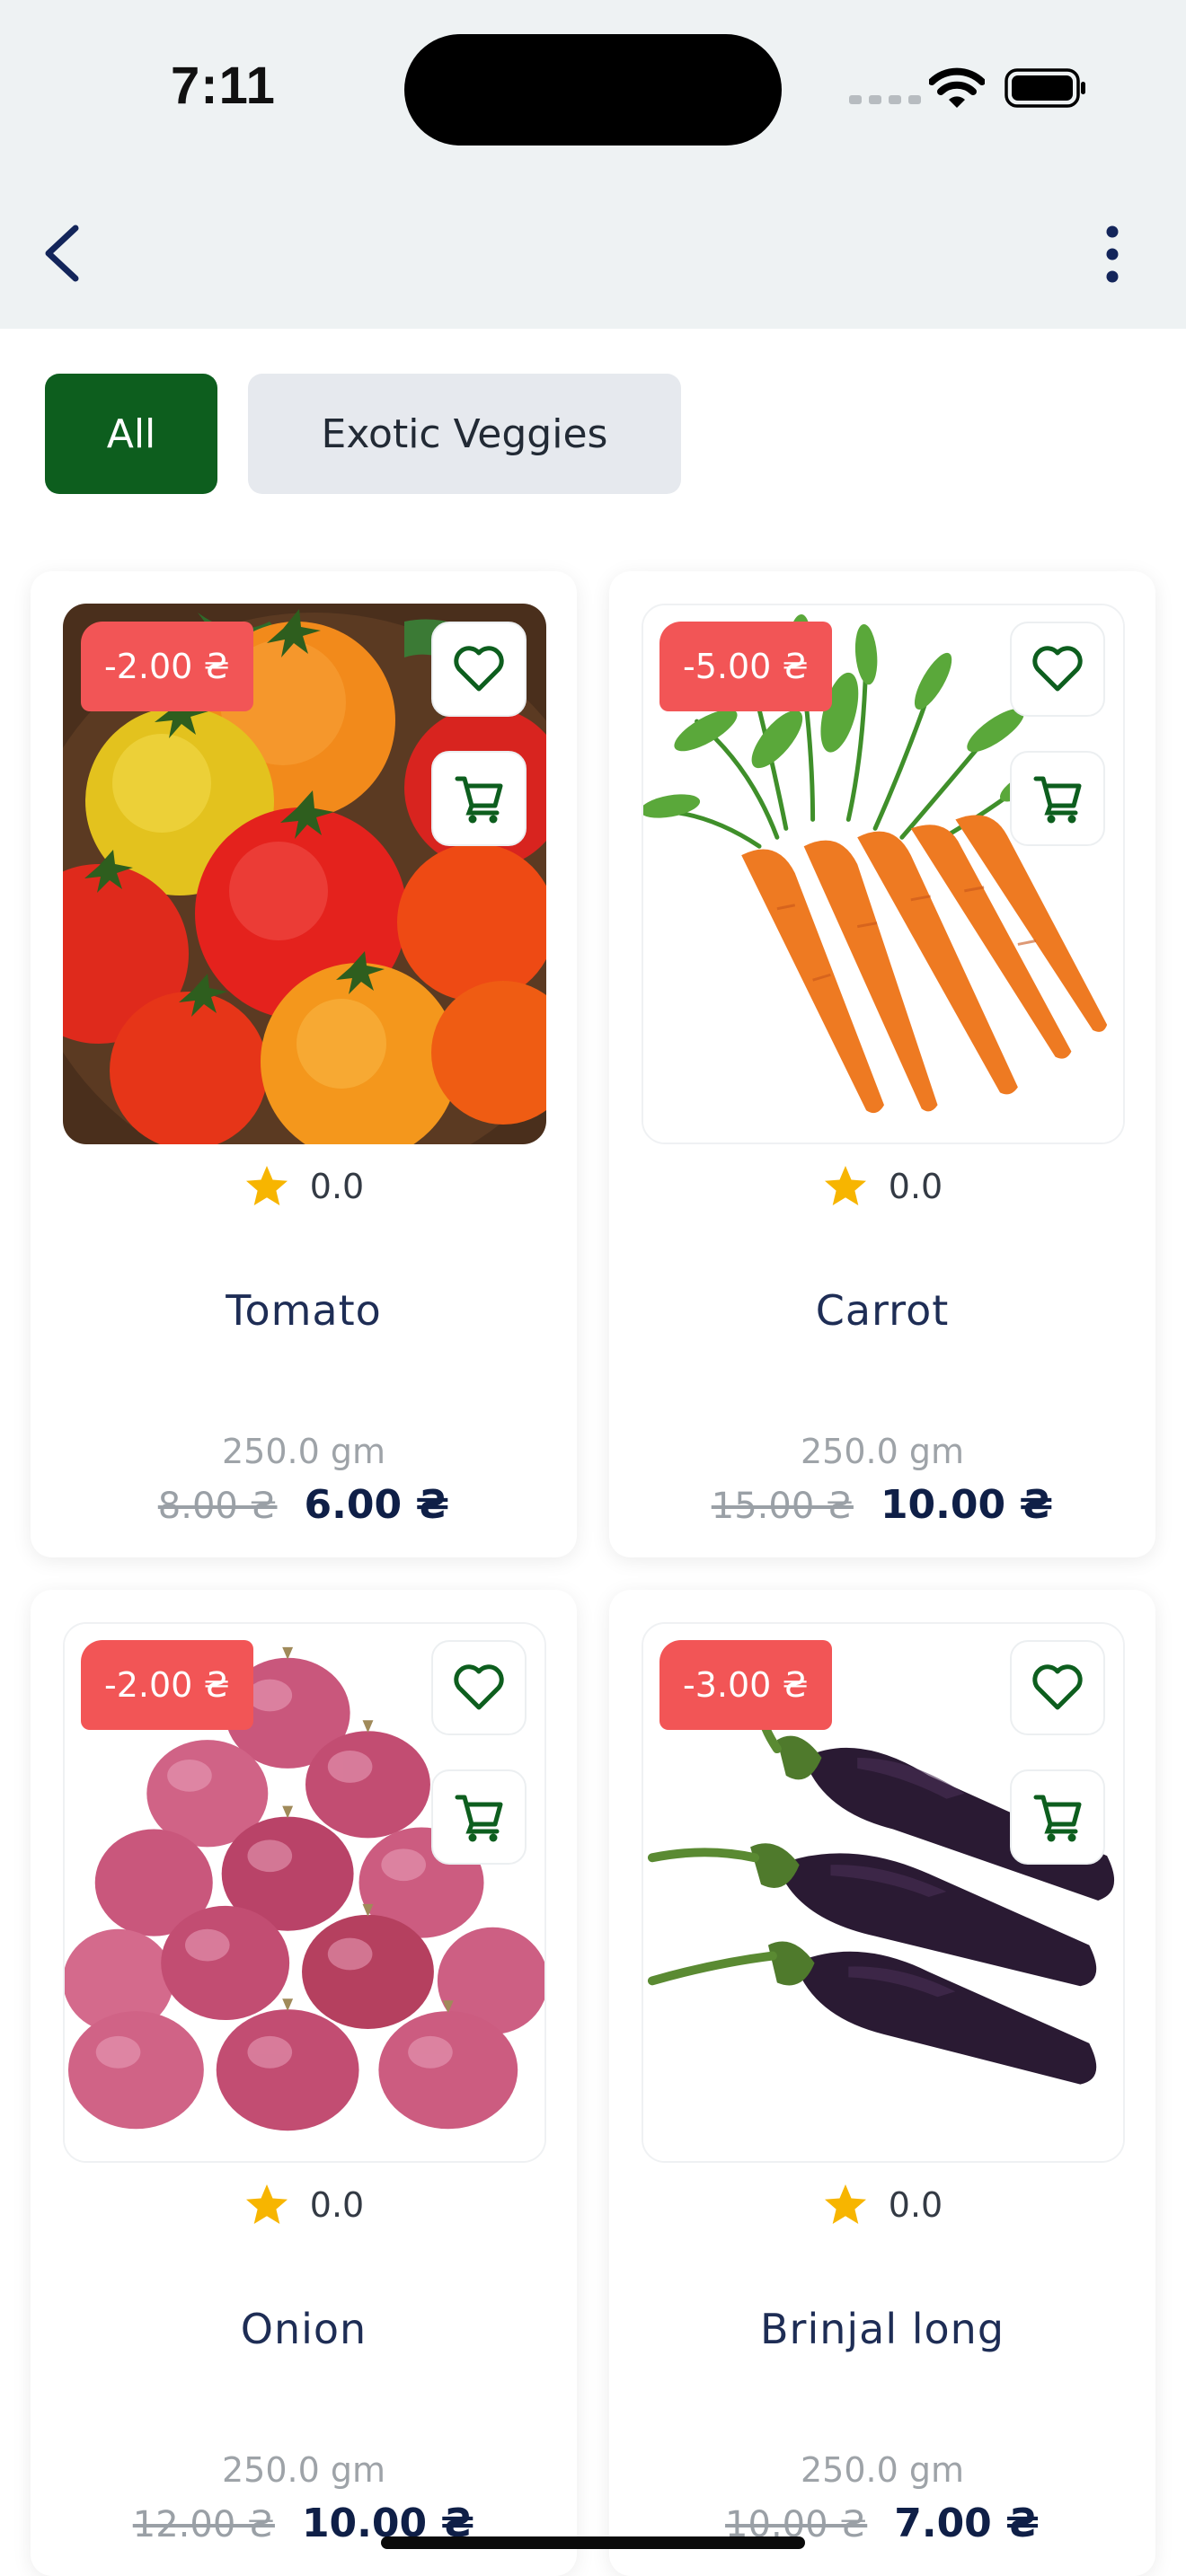  Describe the element at coordinates (64, 253) in the screenshot. I see `back-arrow-icon` at that location.